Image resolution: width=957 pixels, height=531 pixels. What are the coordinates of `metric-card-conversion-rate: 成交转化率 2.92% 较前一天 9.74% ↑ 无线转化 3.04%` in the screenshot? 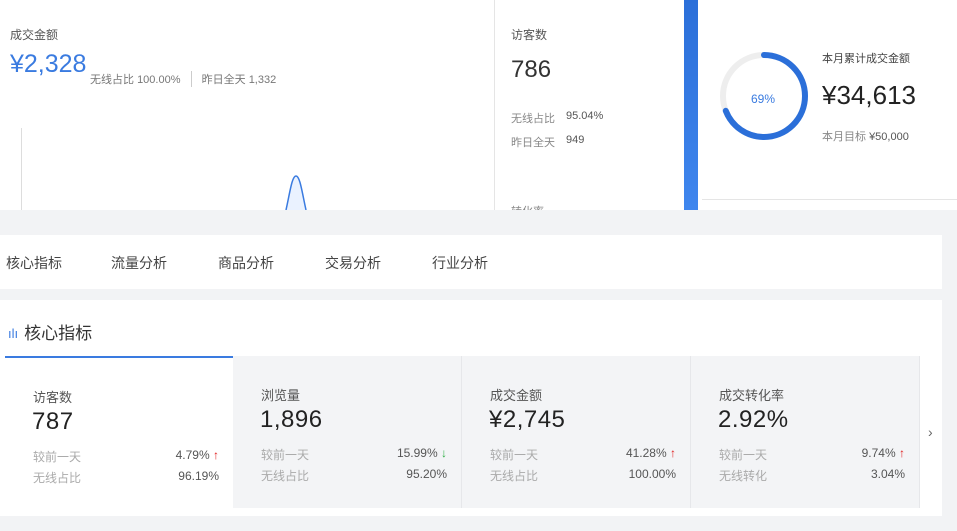 It's located at (805, 432).